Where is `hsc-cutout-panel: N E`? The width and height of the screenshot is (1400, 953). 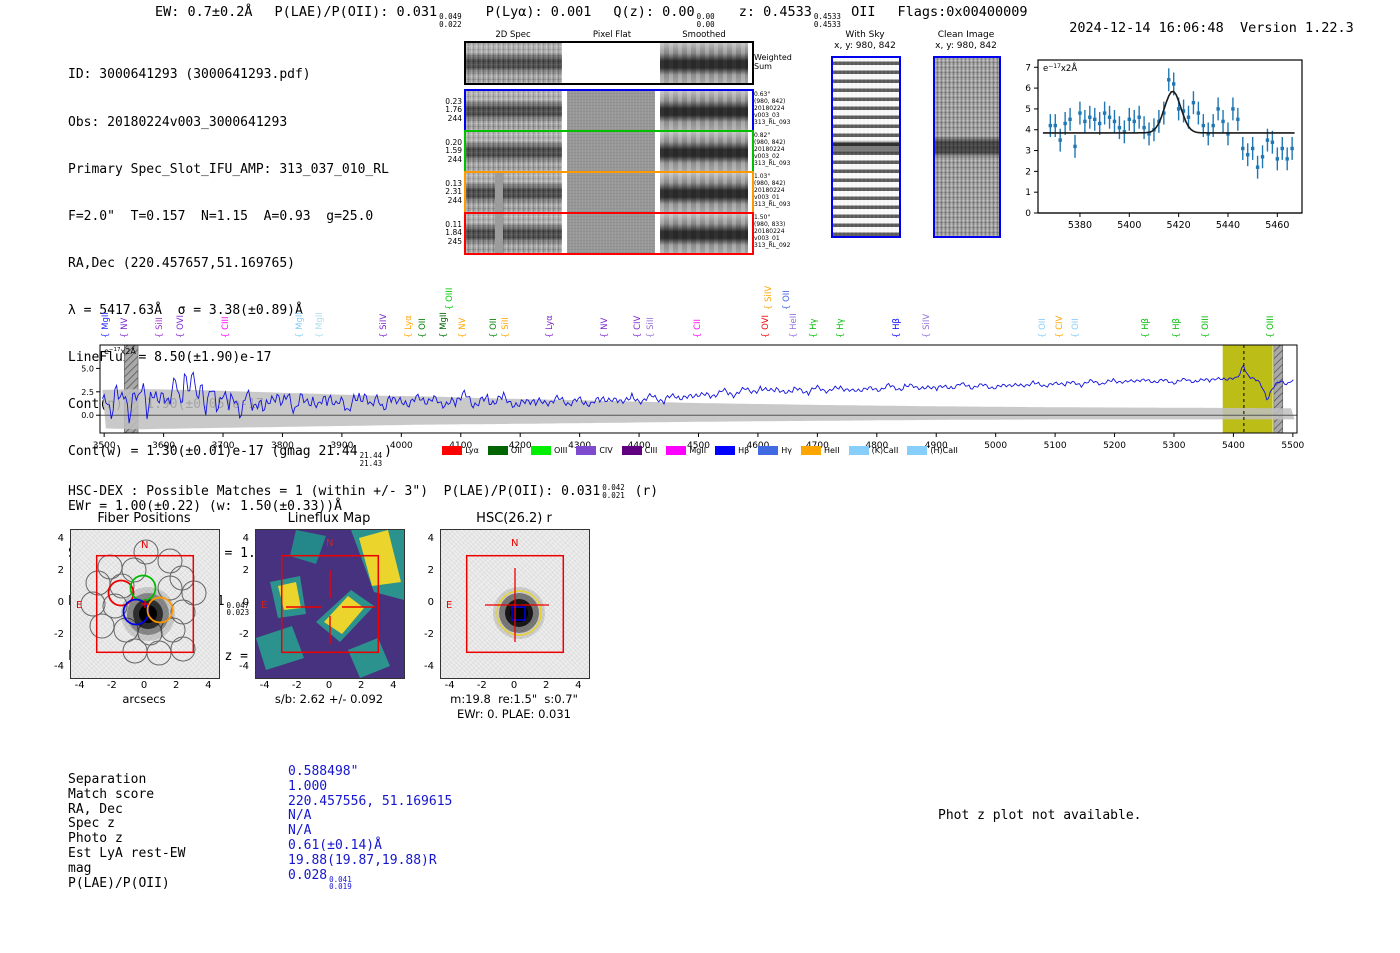
hsc-cutout-panel: N E is located at coordinates (515, 604).